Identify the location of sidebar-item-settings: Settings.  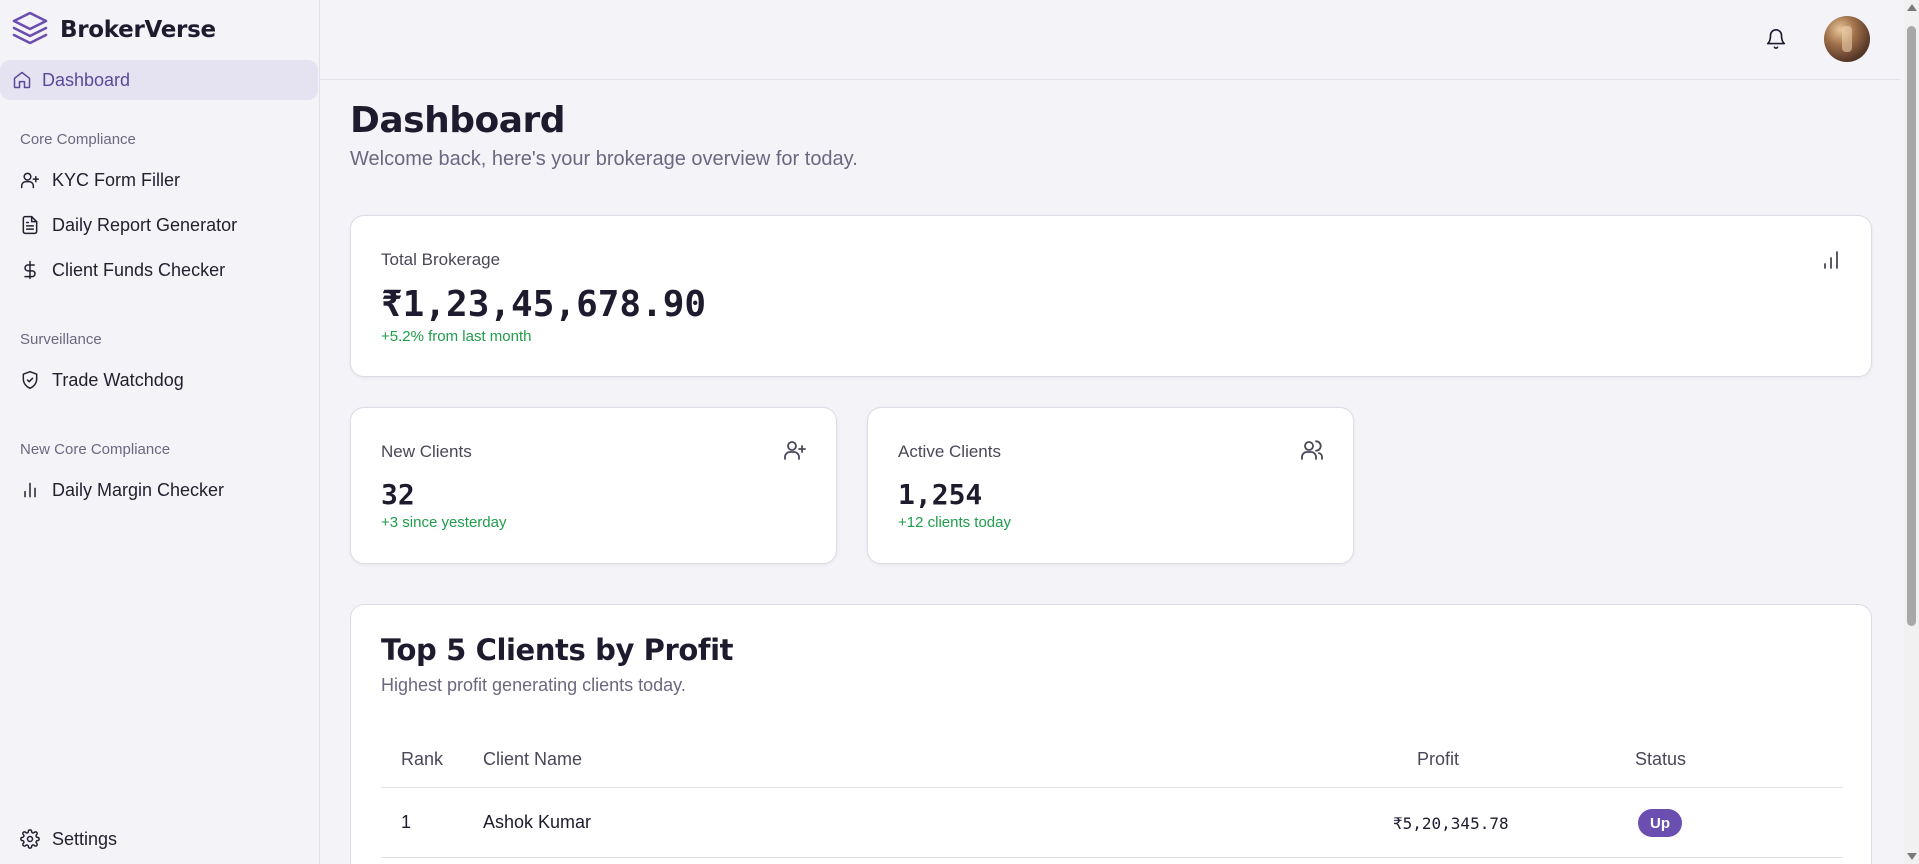
(68, 839).